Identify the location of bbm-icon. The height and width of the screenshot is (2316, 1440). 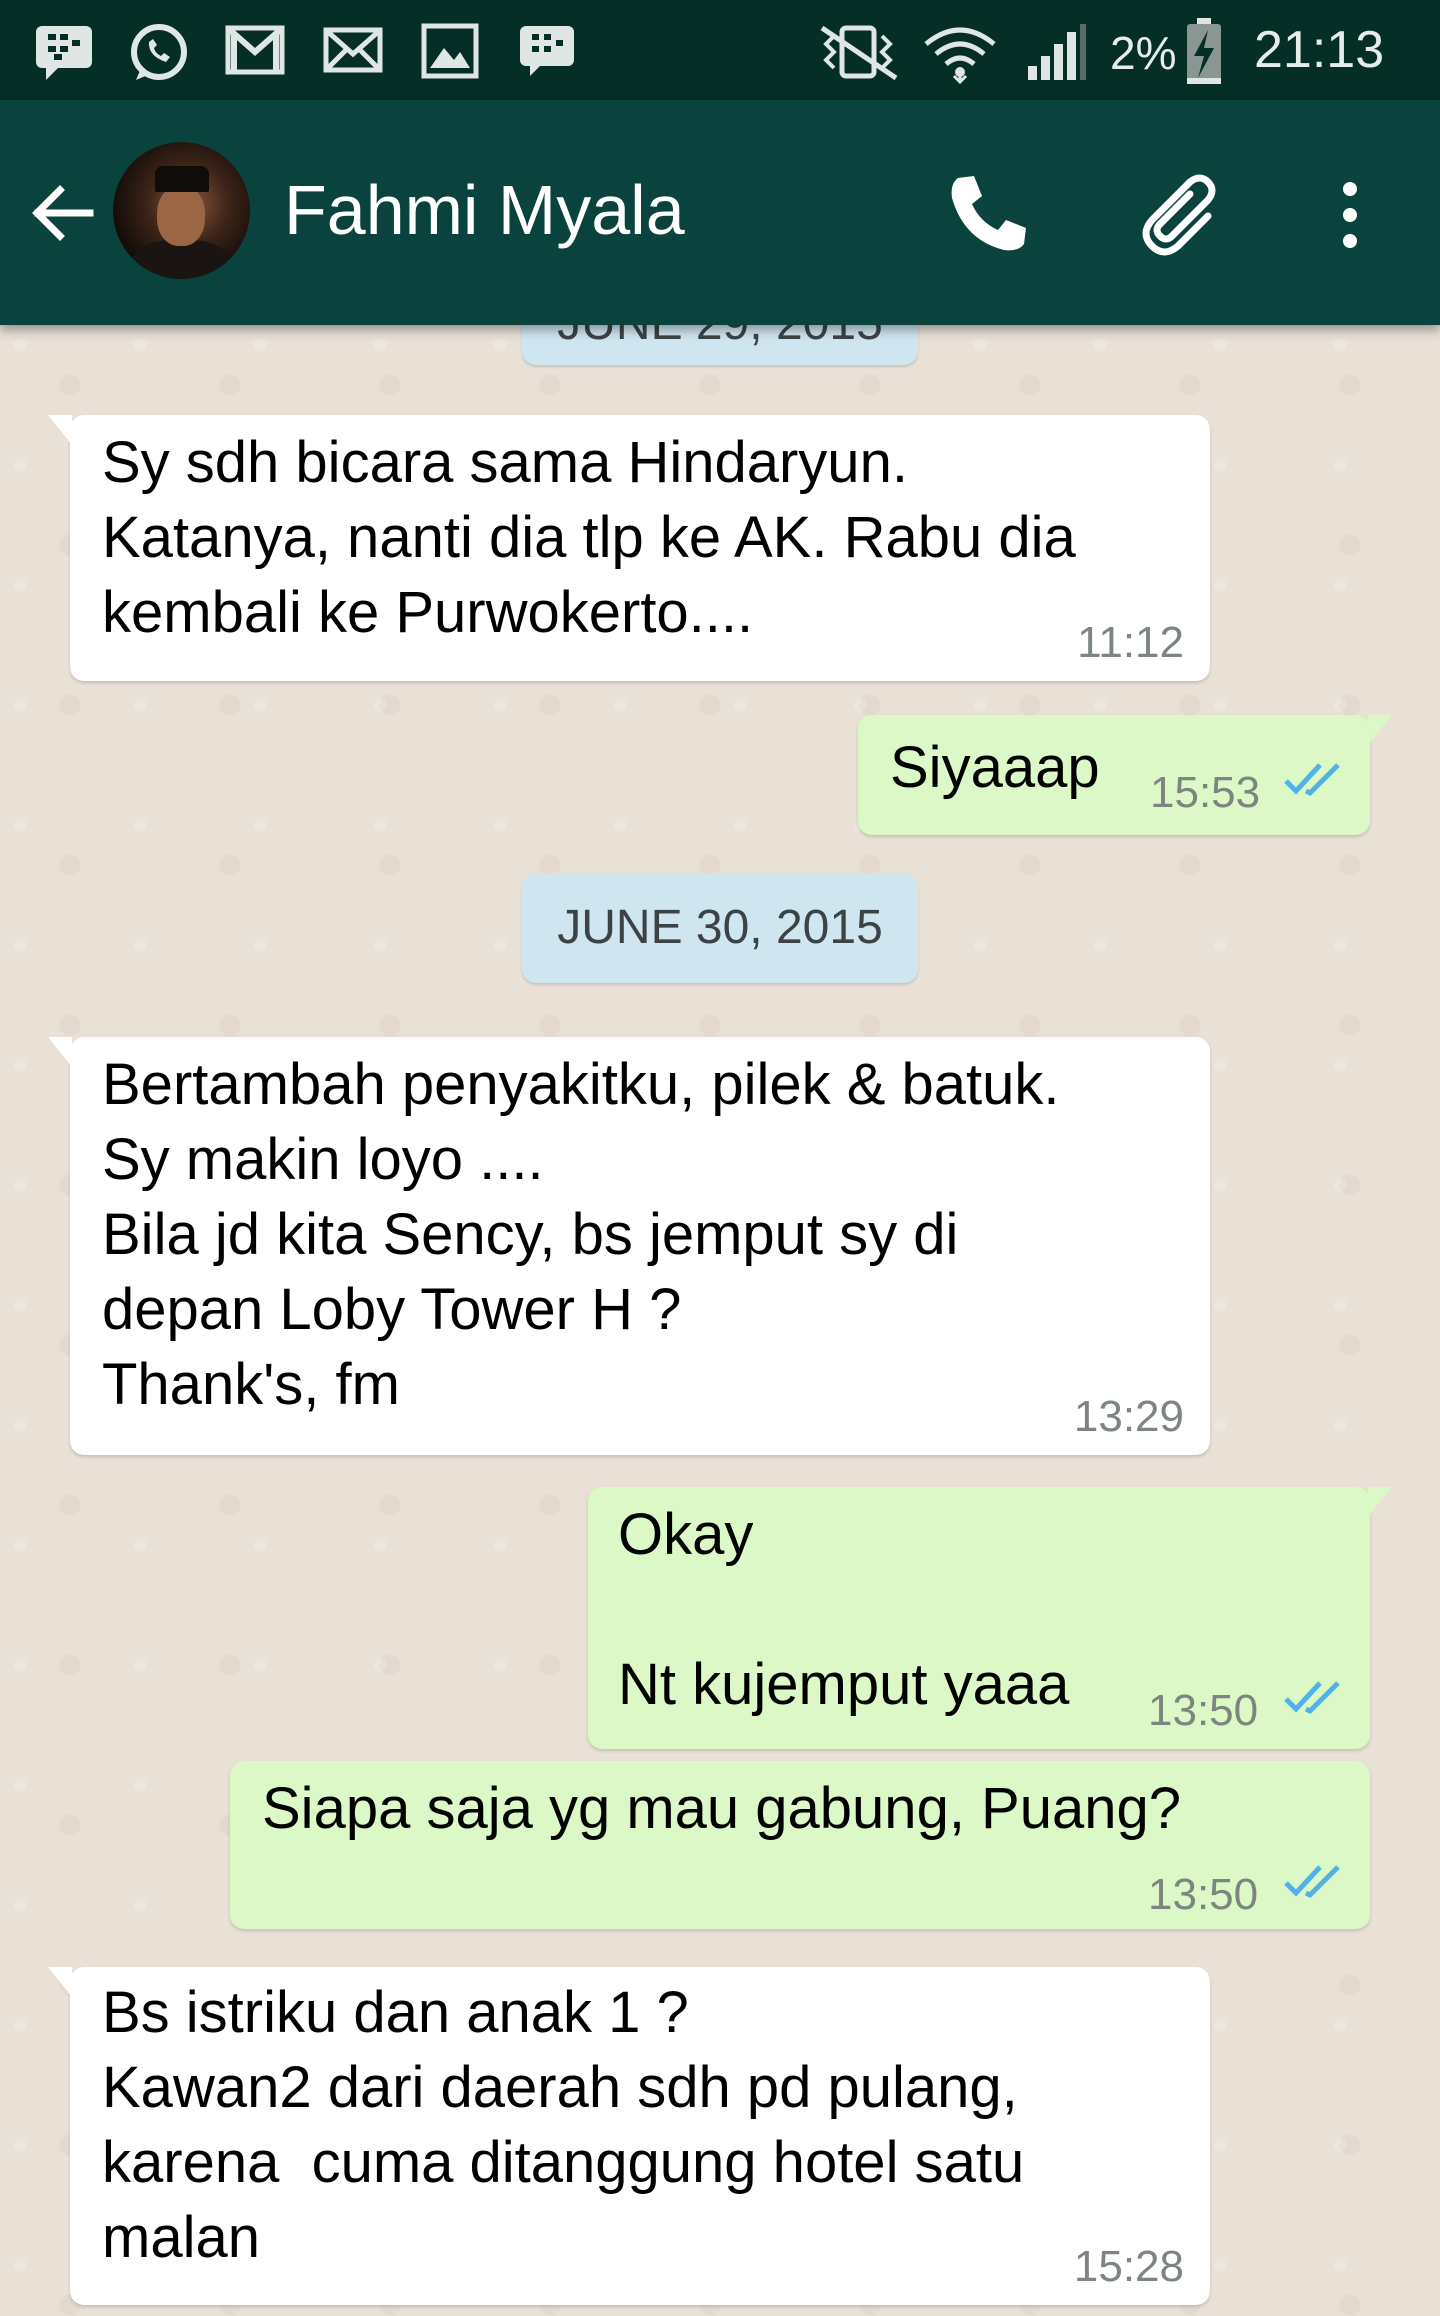
(64, 53).